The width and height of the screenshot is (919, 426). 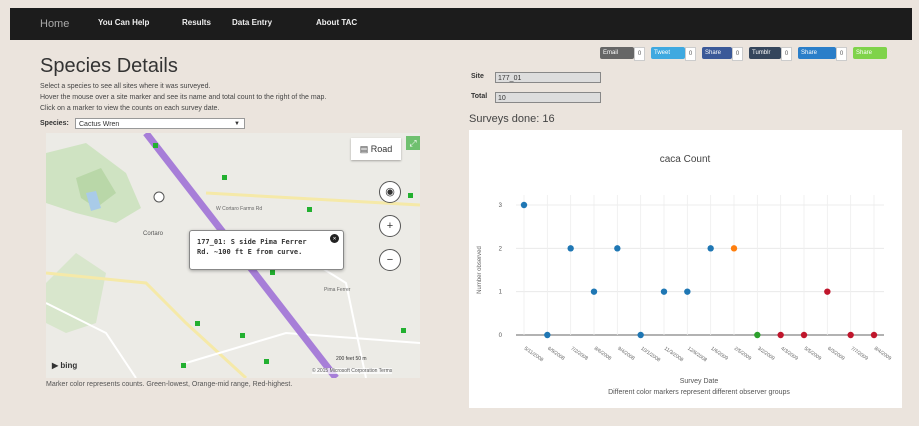 I want to click on site-label: Site, so click(x=477, y=76).